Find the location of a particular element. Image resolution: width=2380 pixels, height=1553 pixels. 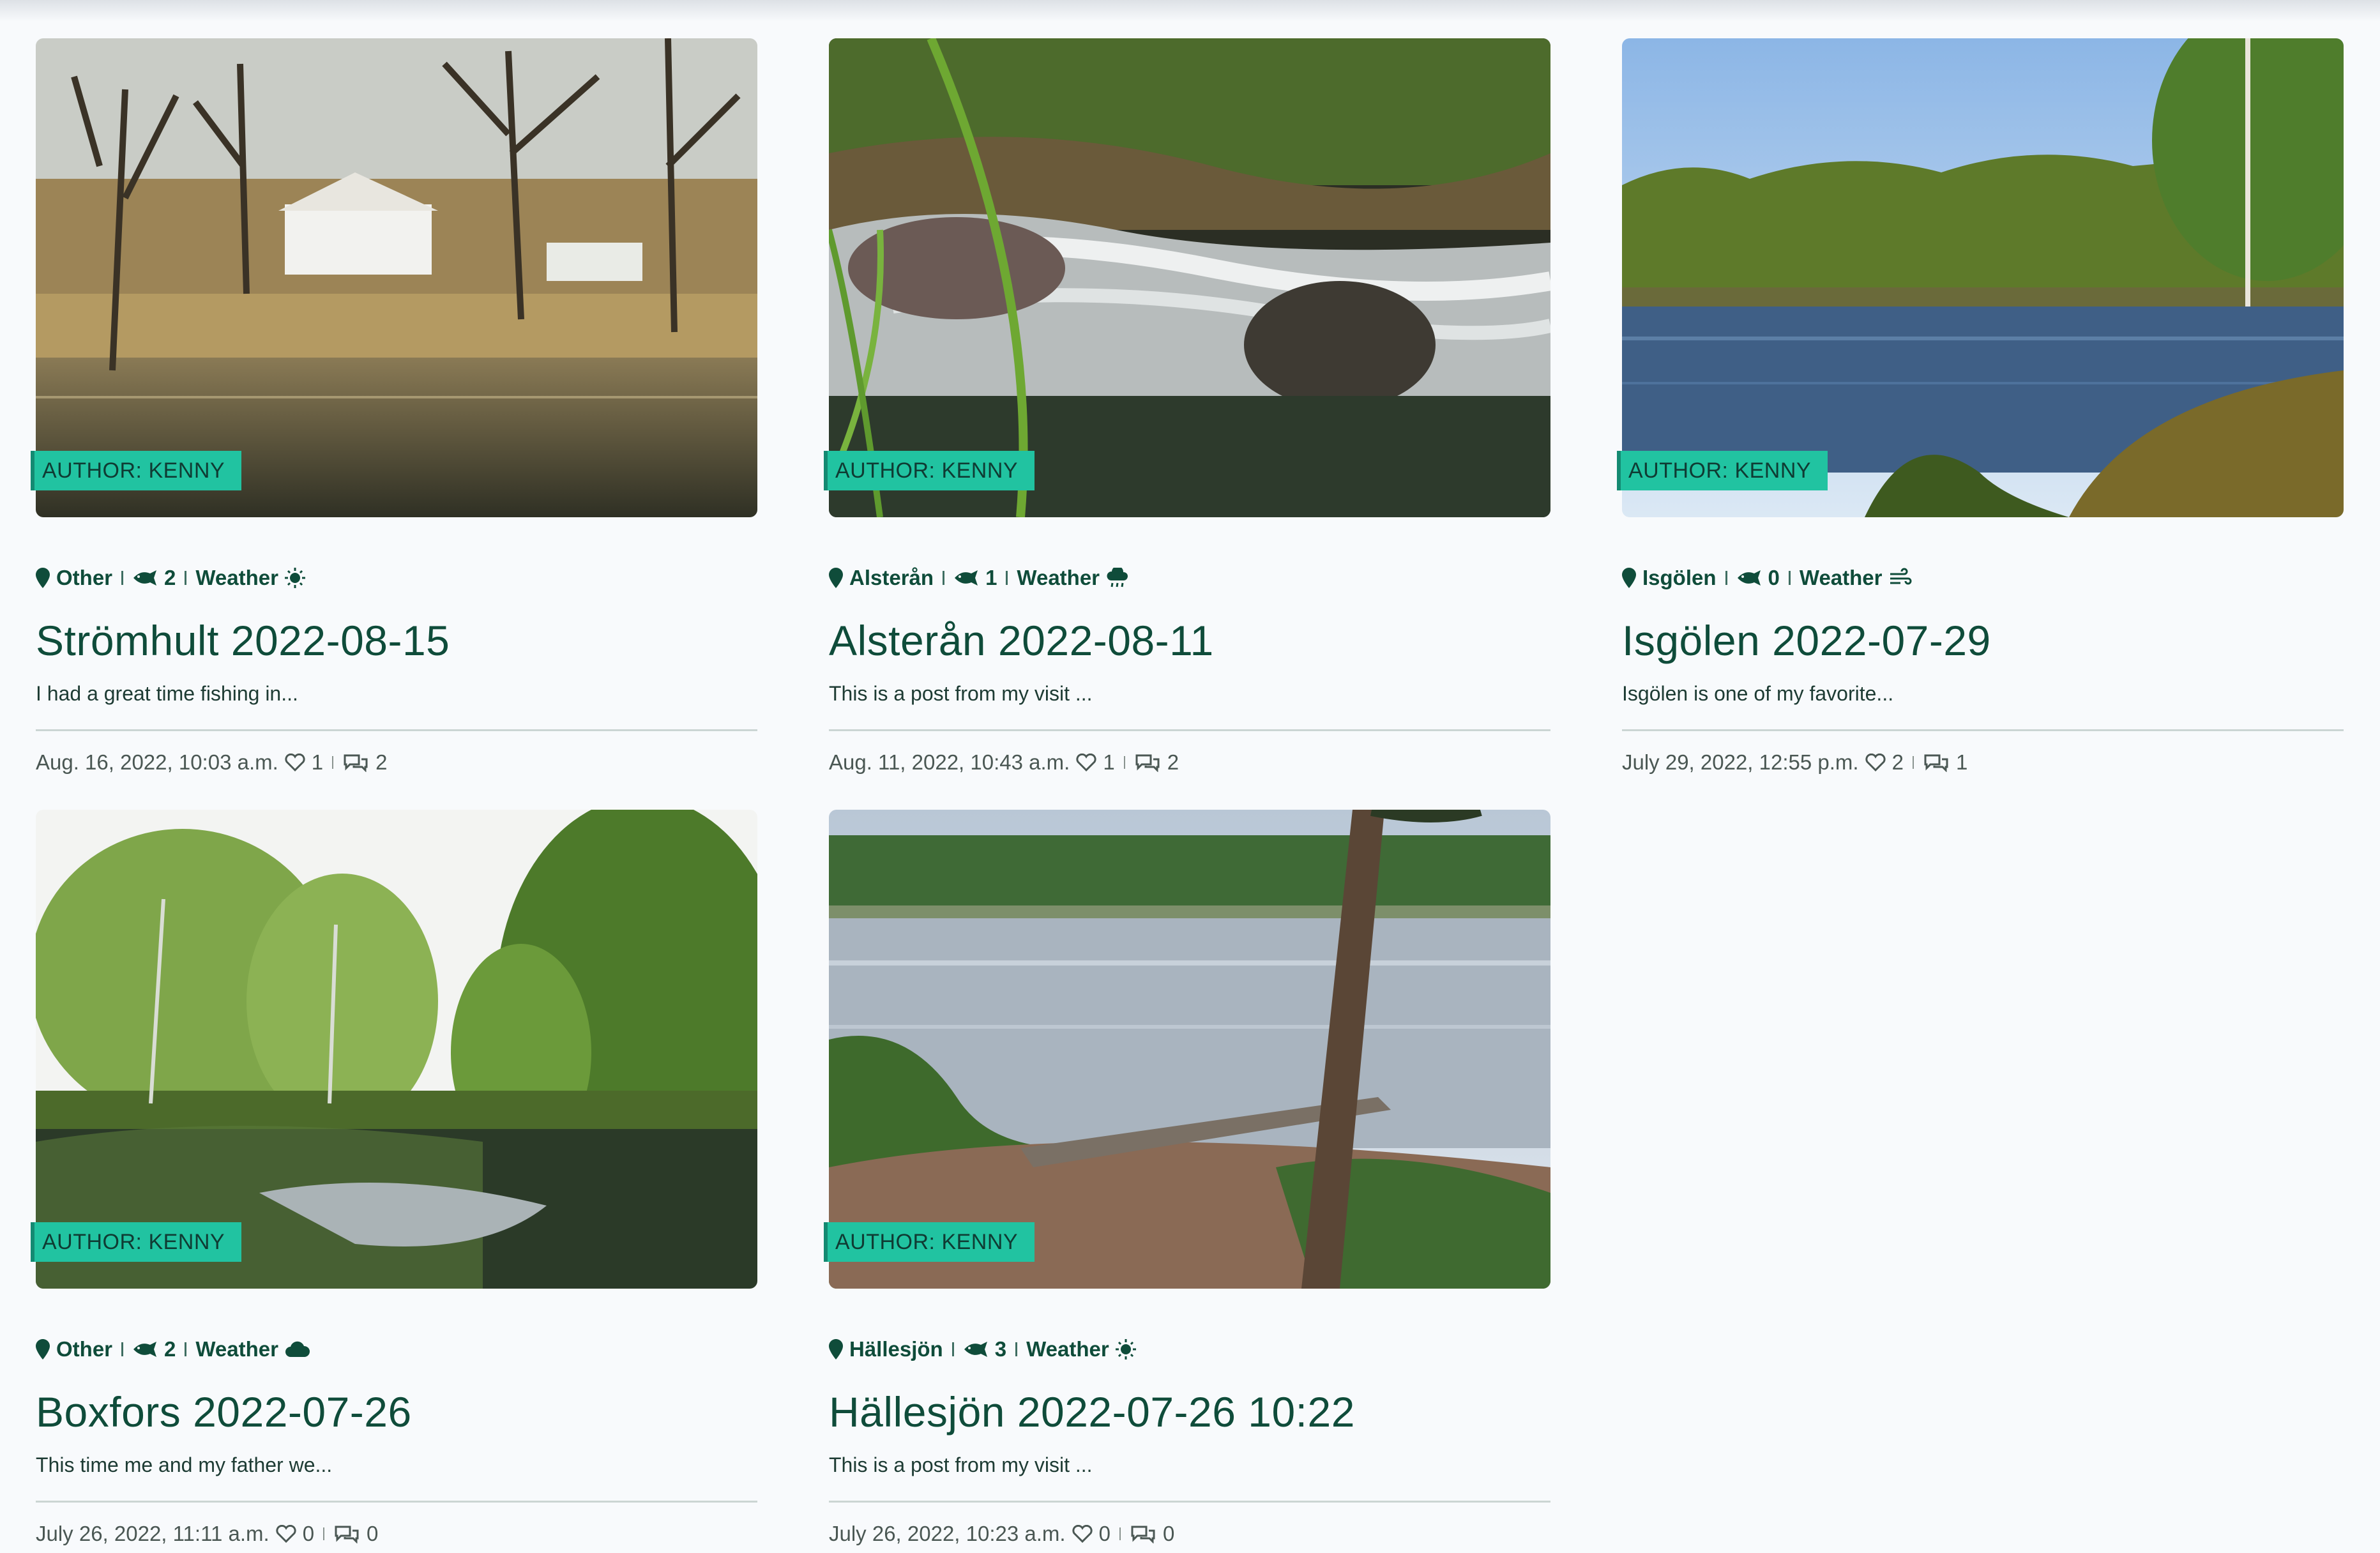

wind-icon is located at coordinates (1900, 577).